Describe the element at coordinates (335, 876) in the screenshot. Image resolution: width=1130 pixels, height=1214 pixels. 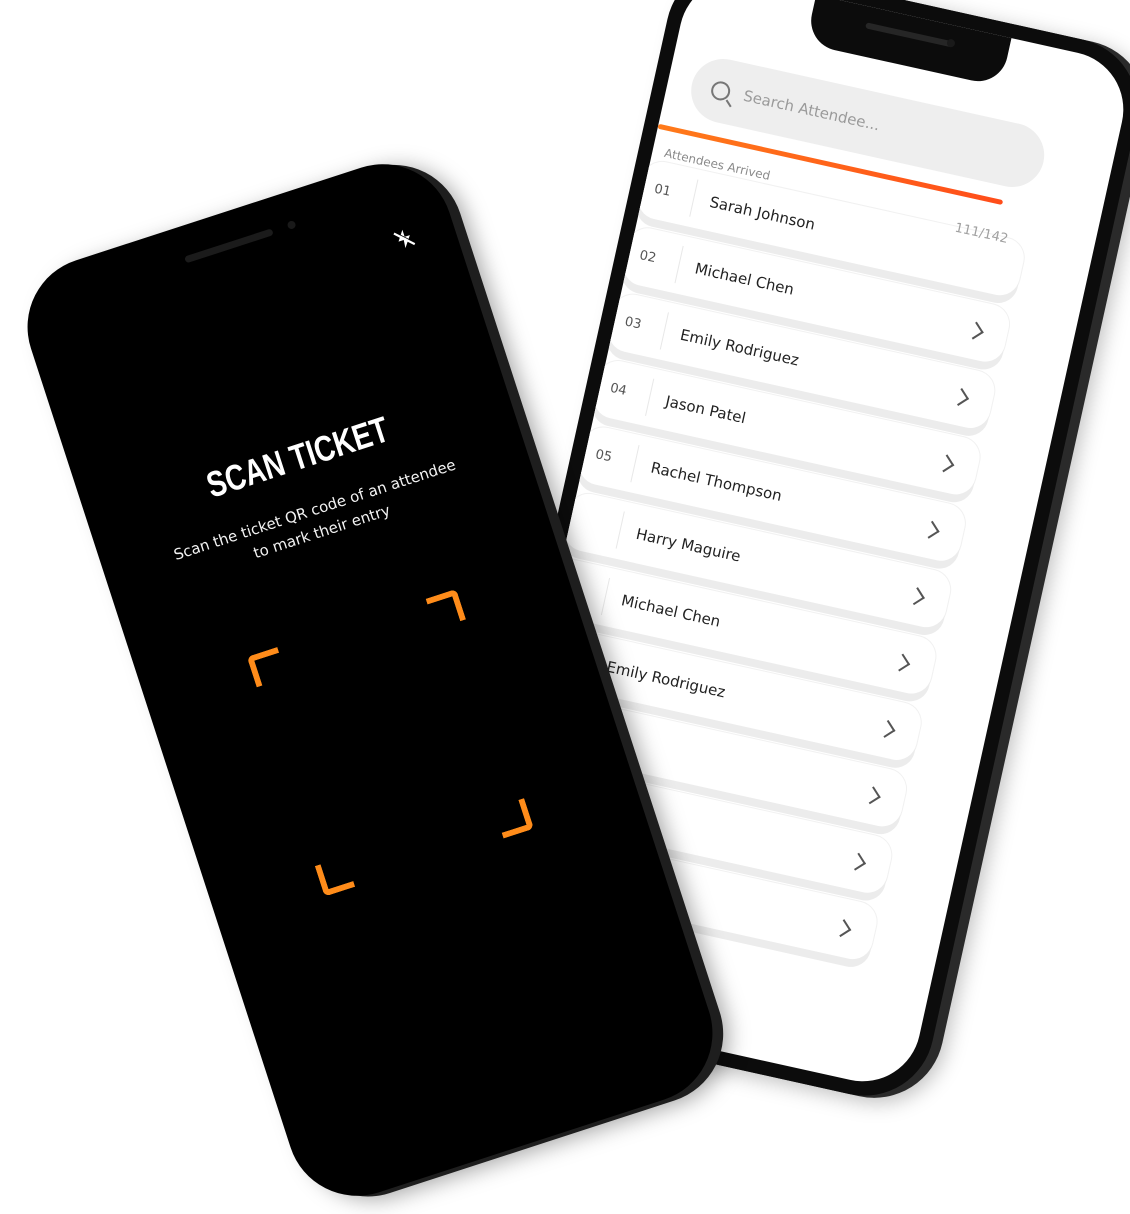
I see `scan-frame-corner-bottom-left` at that location.